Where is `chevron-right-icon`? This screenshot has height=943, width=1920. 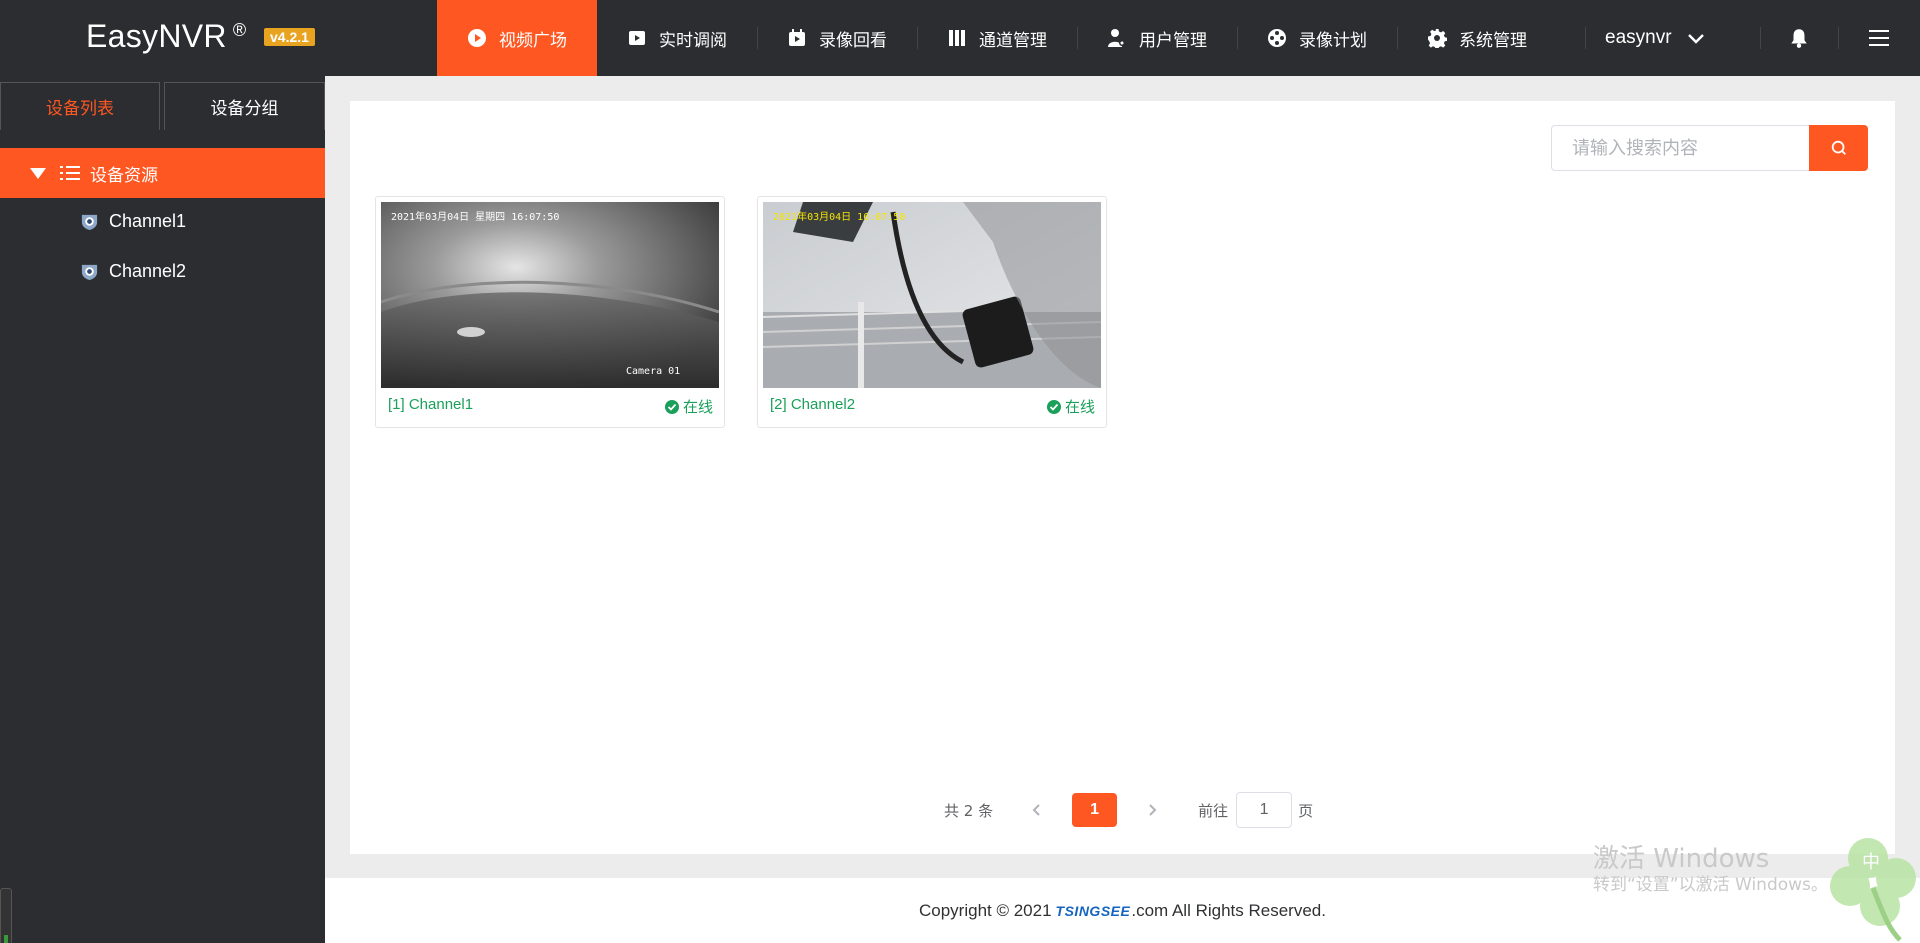 chevron-right-icon is located at coordinates (1153, 810).